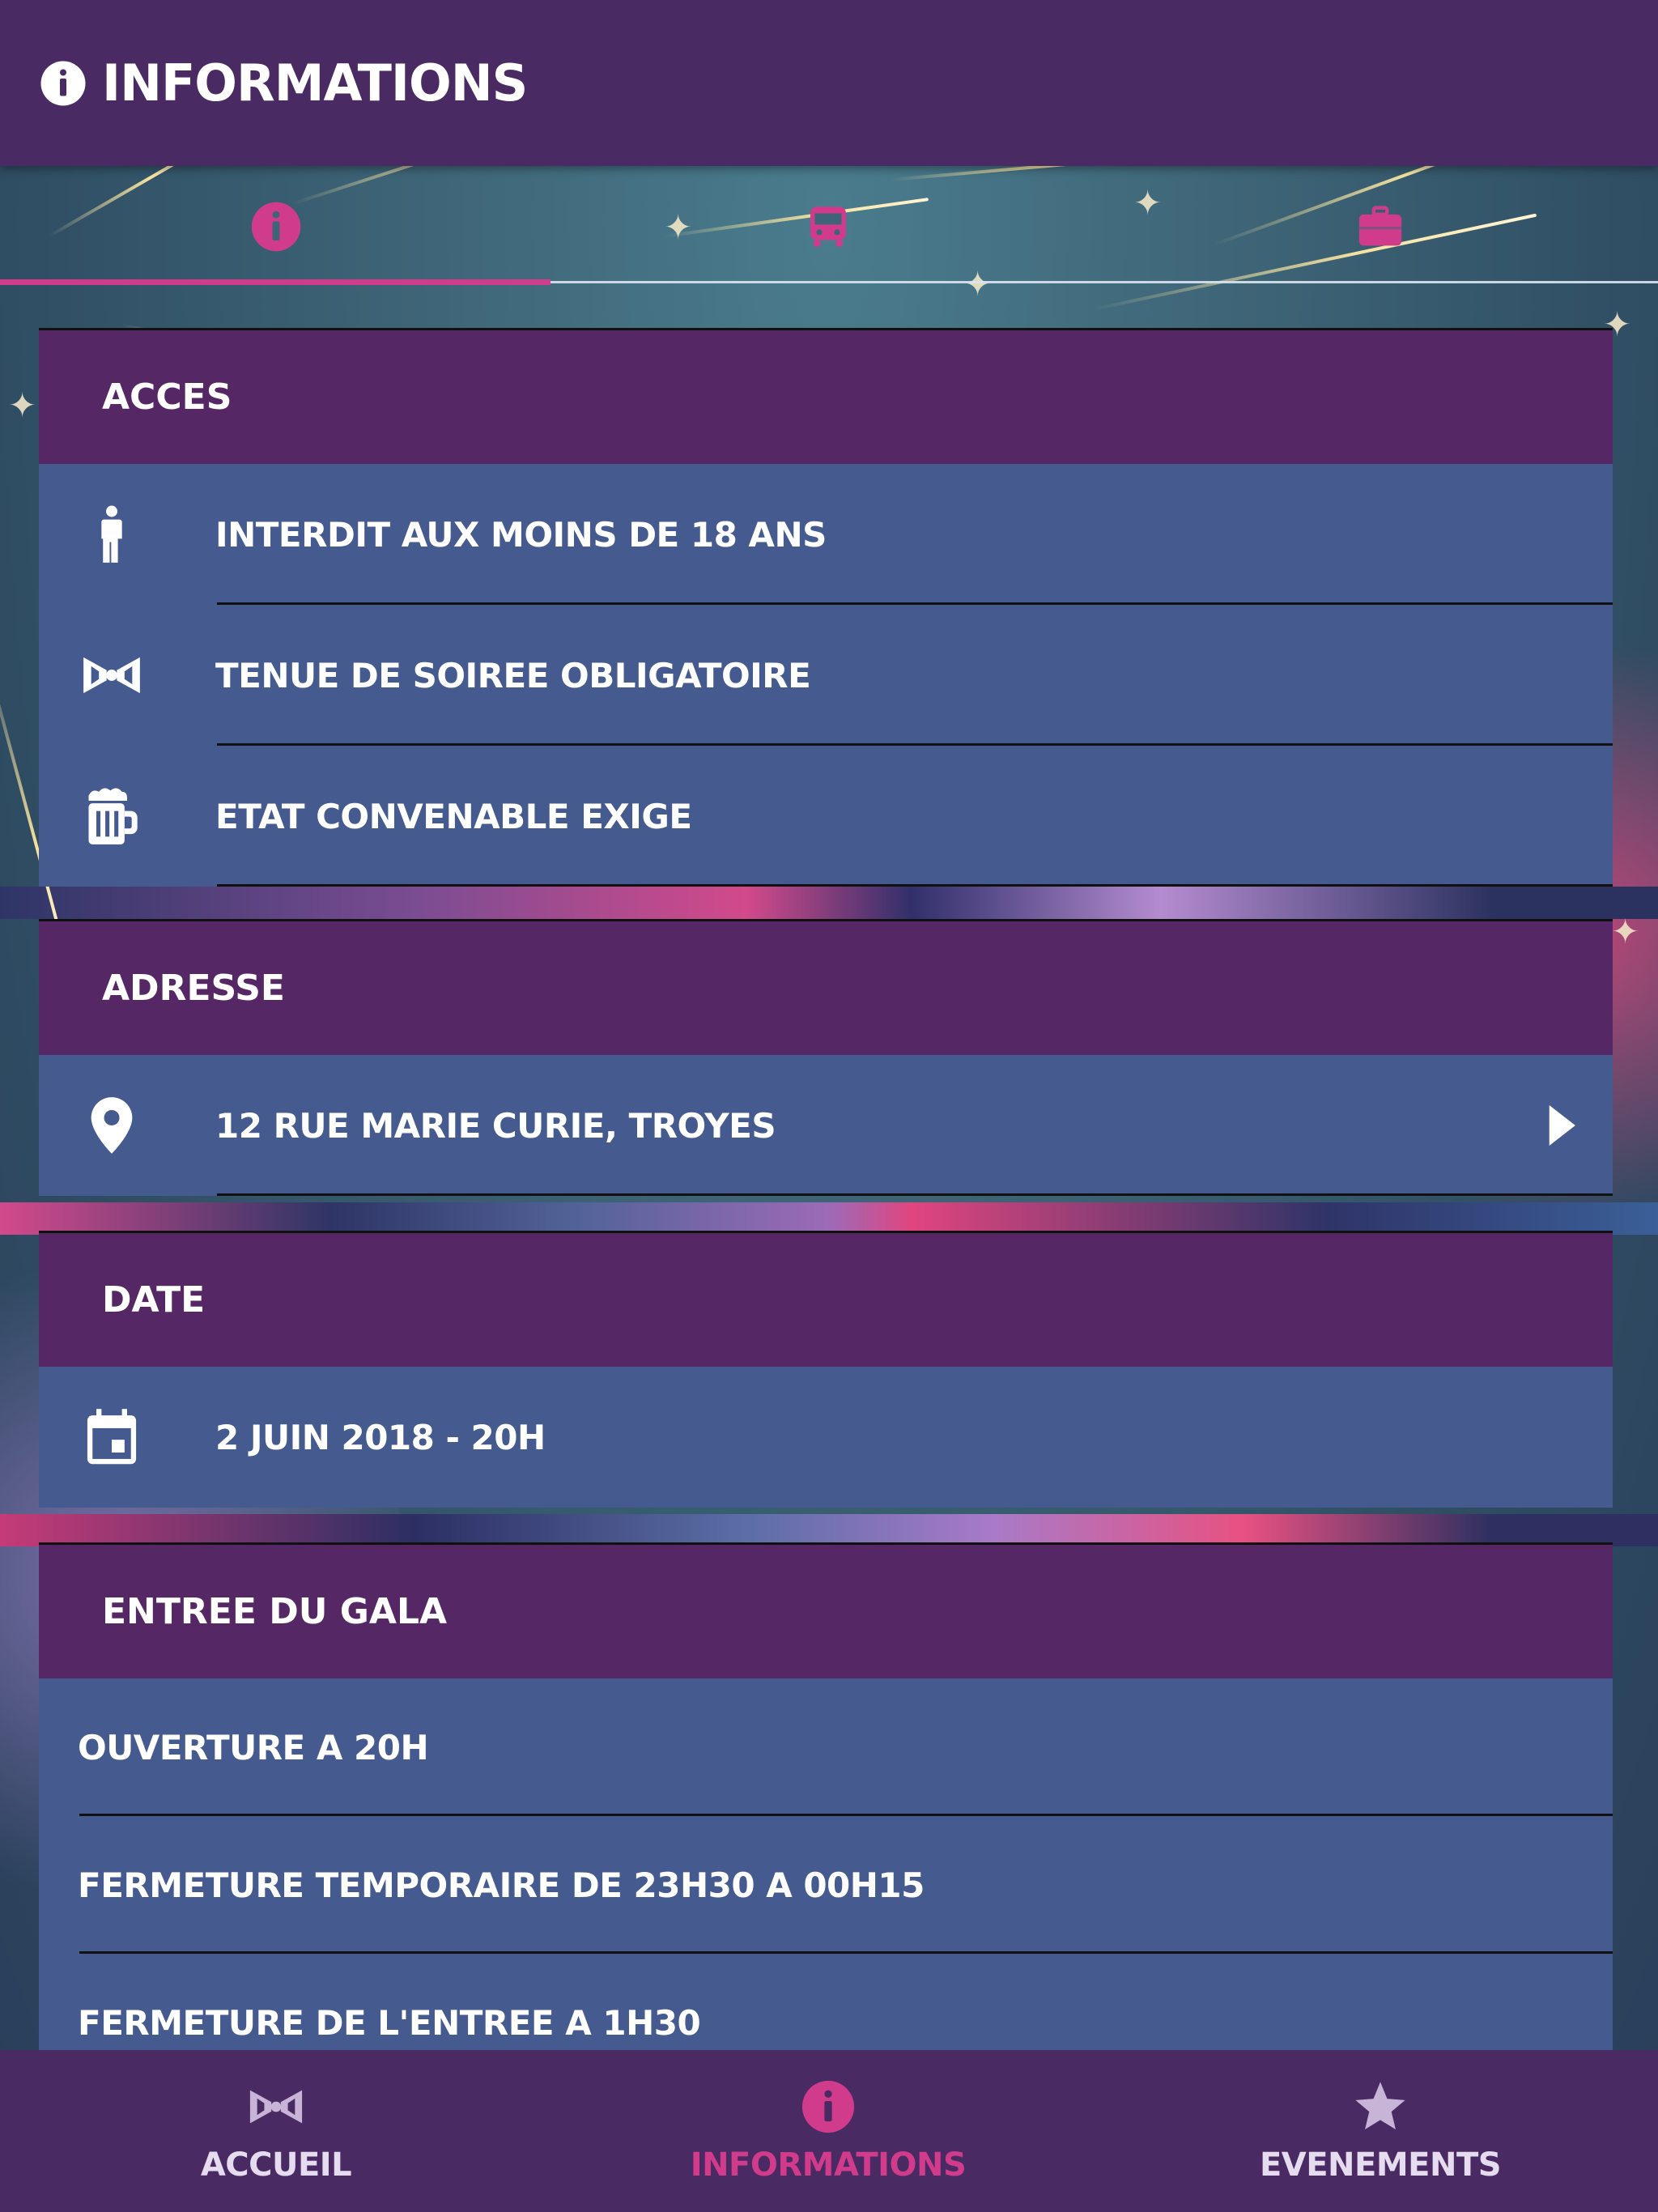 This screenshot has height=2212, width=1658. I want to click on date-section: DATE 2 JUIN 2018 - 20H, so click(826, 1370).